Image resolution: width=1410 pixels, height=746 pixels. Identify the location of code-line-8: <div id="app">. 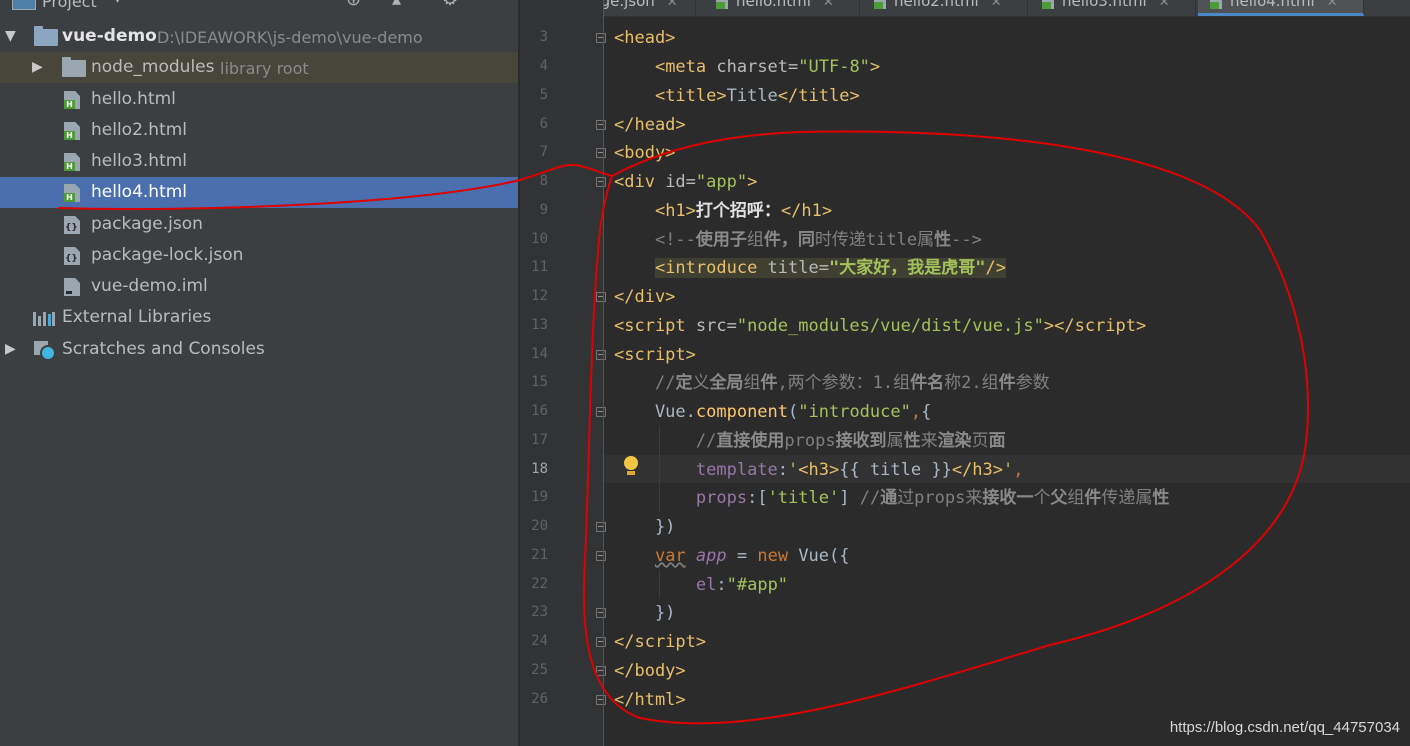
(685, 182).